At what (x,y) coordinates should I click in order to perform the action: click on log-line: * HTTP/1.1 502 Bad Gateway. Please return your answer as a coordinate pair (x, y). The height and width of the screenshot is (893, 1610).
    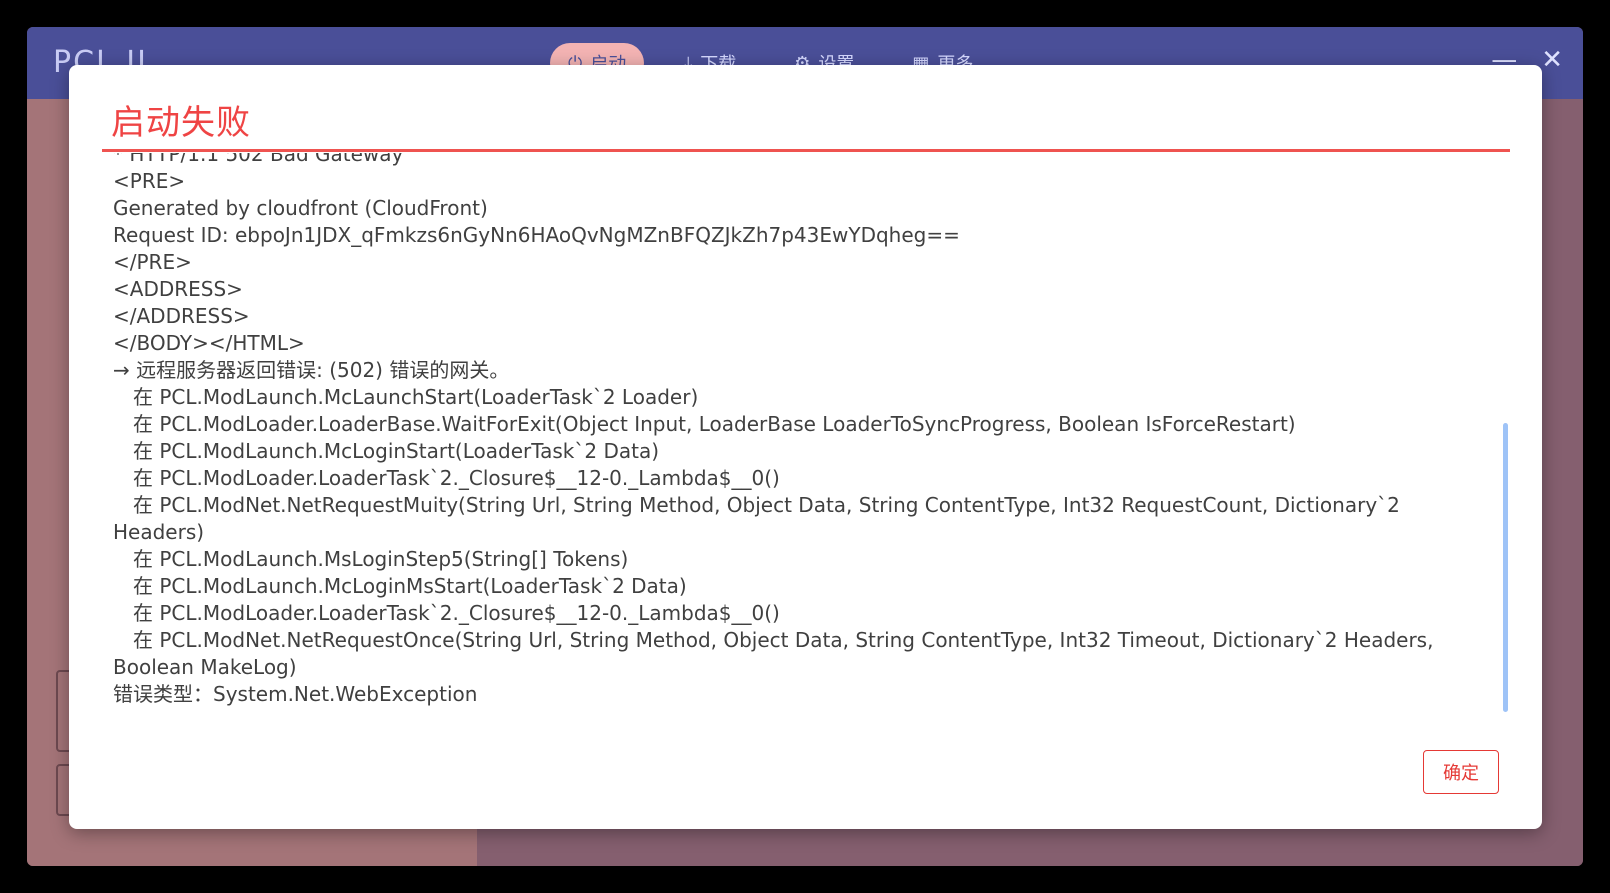
    Looking at the image, I should click on (258, 159).